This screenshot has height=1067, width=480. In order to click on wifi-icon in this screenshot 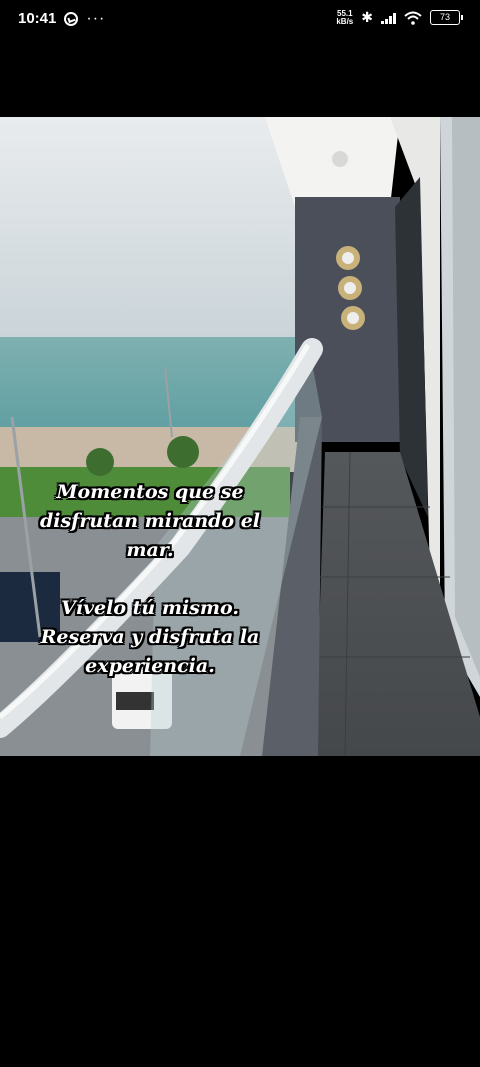, I will do `click(413, 18)`.